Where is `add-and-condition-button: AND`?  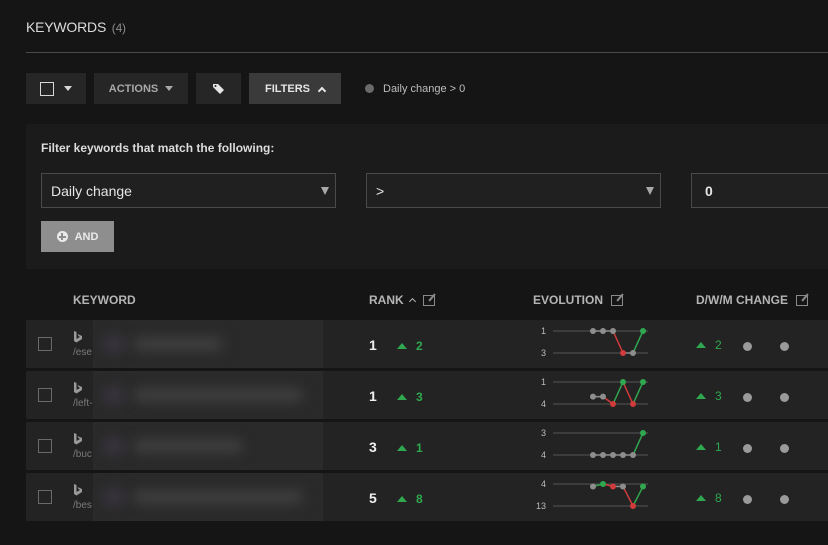
add-and-condition-button: AND is located at coordinates (77, 236).